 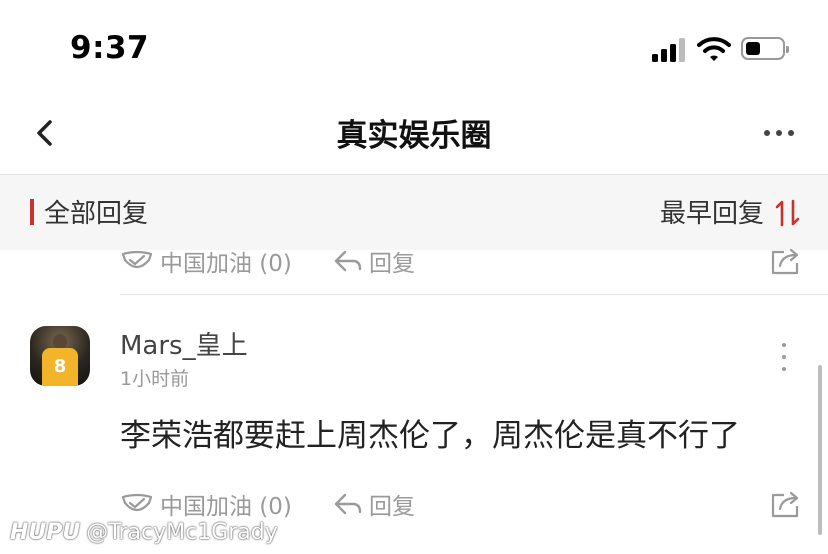 What do you see at coordinates (430, 436) in the screenshot?
I see `comment-text: 李荣浩都要赶上周杰伦了，周杰伦是真不行了` at bounding box center [430, 436].